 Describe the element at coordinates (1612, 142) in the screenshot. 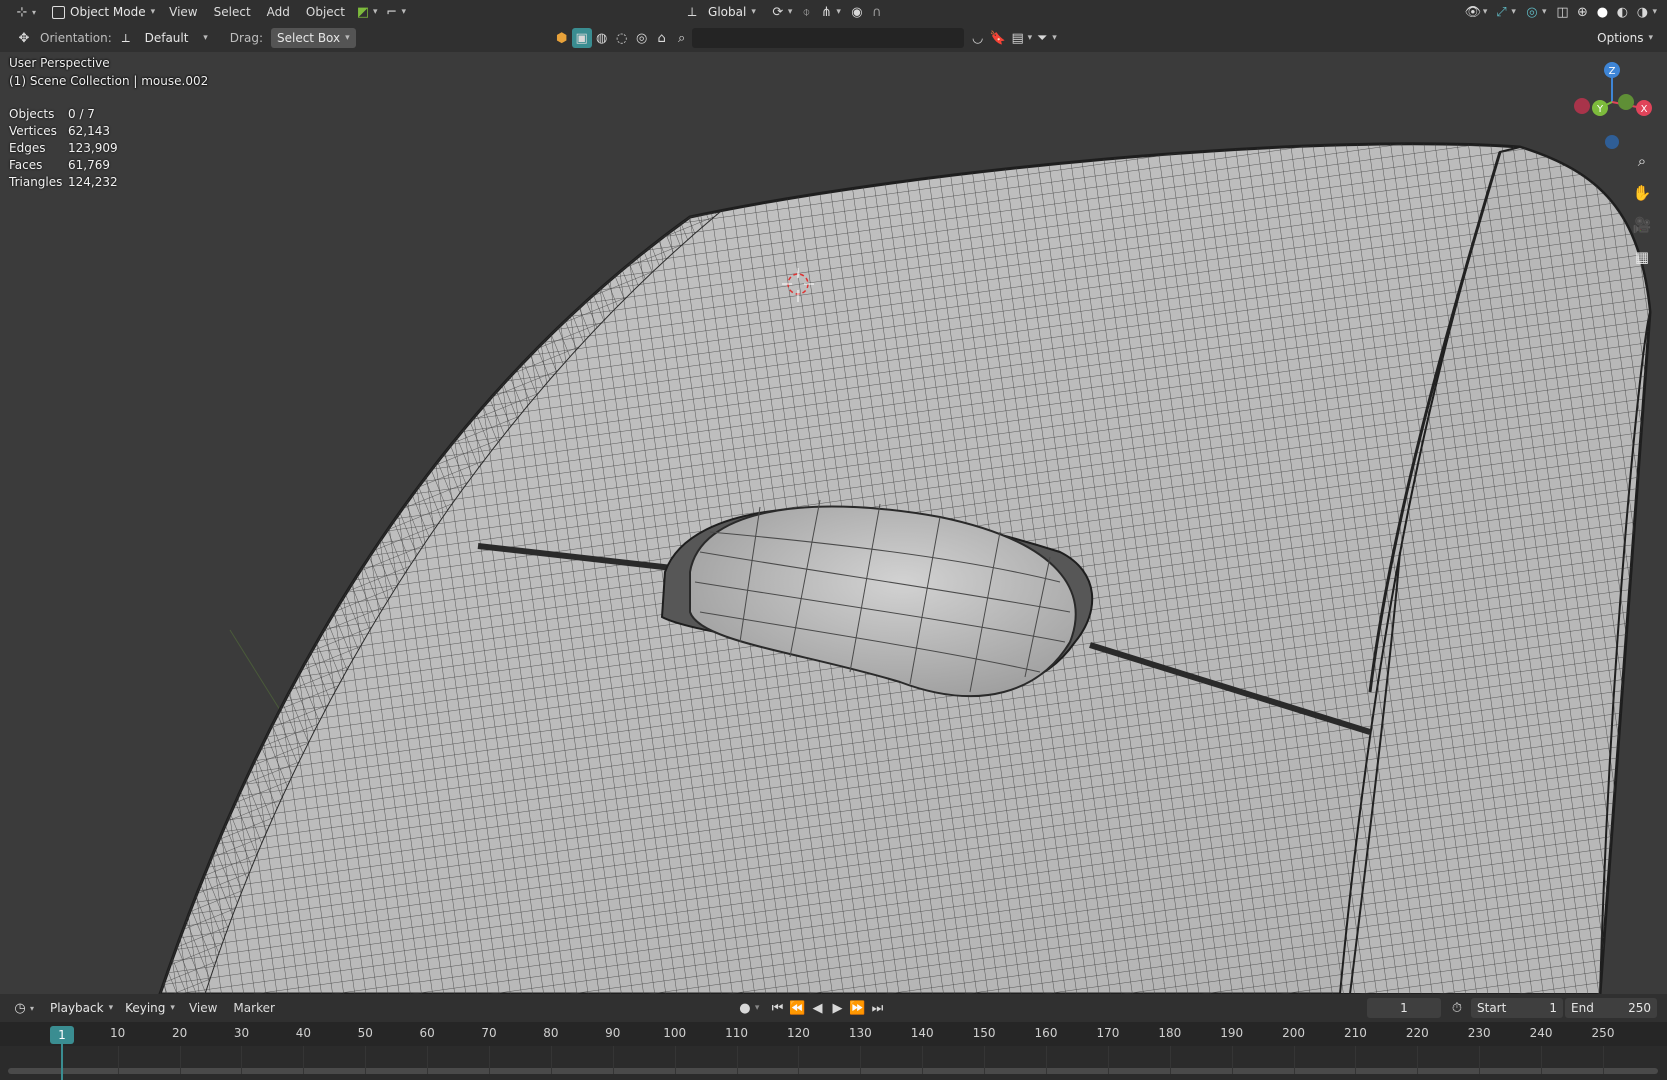

I see `gizmo-neg-z-axis` at that location.